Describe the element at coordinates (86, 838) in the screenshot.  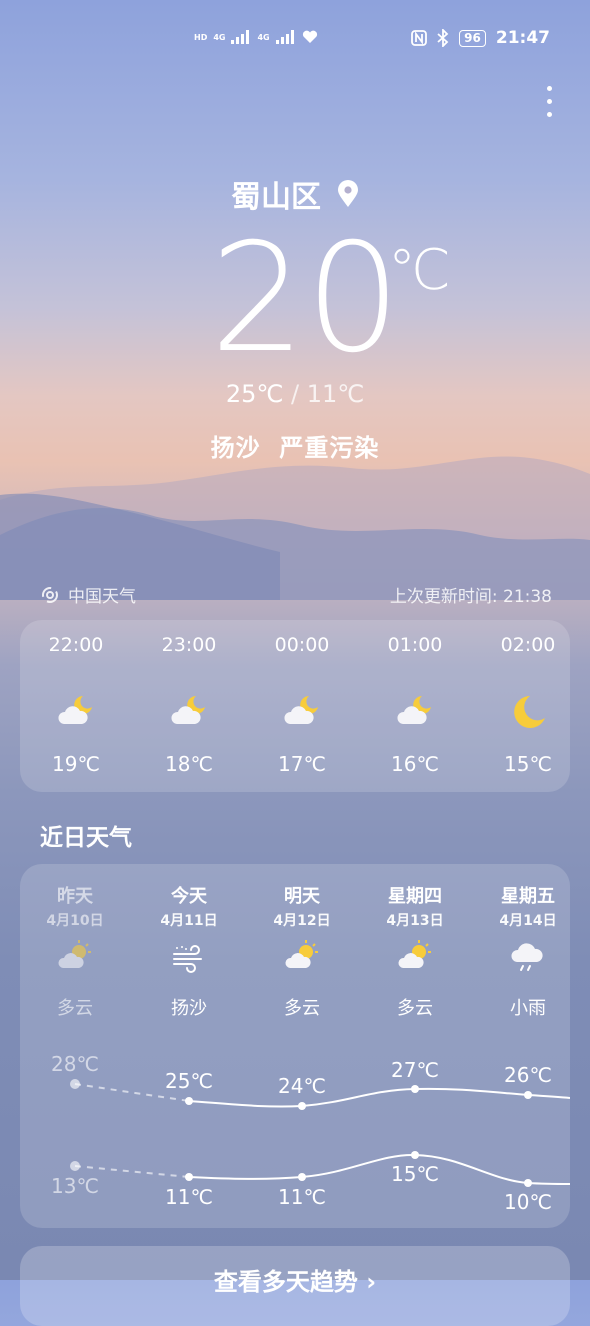
I see `daily-section-title: 近日天气` at that location.